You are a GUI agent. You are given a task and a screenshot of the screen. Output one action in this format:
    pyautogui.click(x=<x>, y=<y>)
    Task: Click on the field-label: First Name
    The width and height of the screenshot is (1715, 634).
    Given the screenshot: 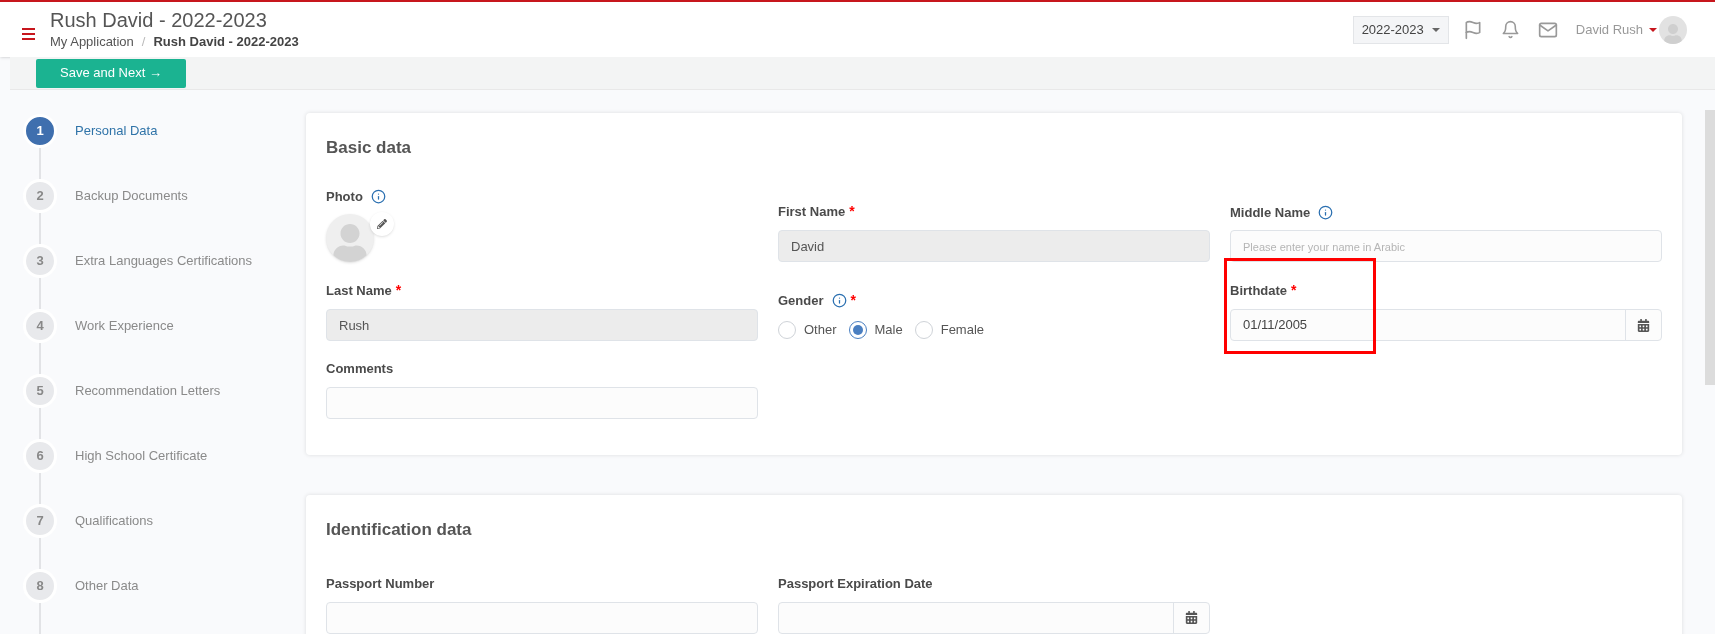 What is the action you would take?
    pyautogui.click(x=812, y=211)
    